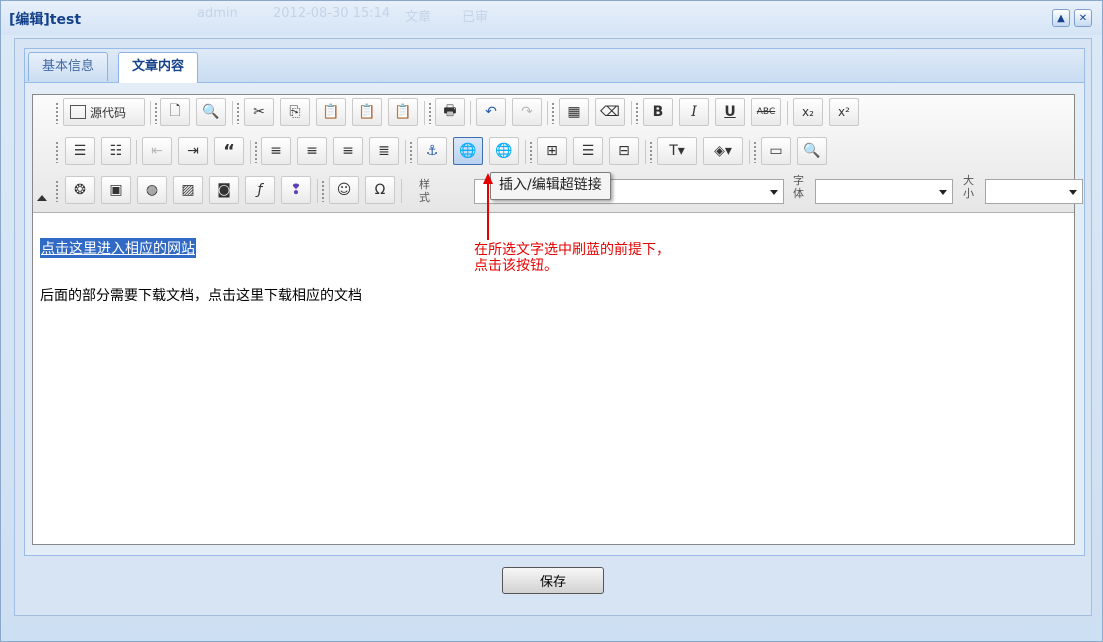 The width and height of the screenshot is (1103, 642). Describe the element at coordinates (574, 112) in the screenshot. I see `select-all-button: ▦` at that location.